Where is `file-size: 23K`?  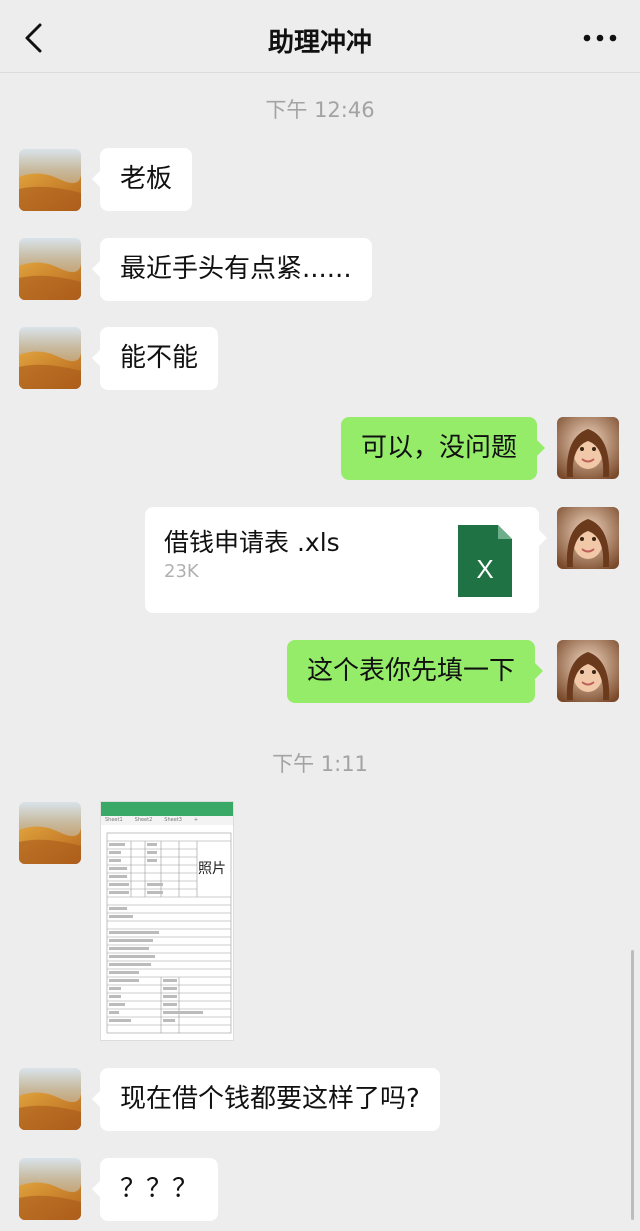 file-size: 23K is located at coordinates (181, 571).